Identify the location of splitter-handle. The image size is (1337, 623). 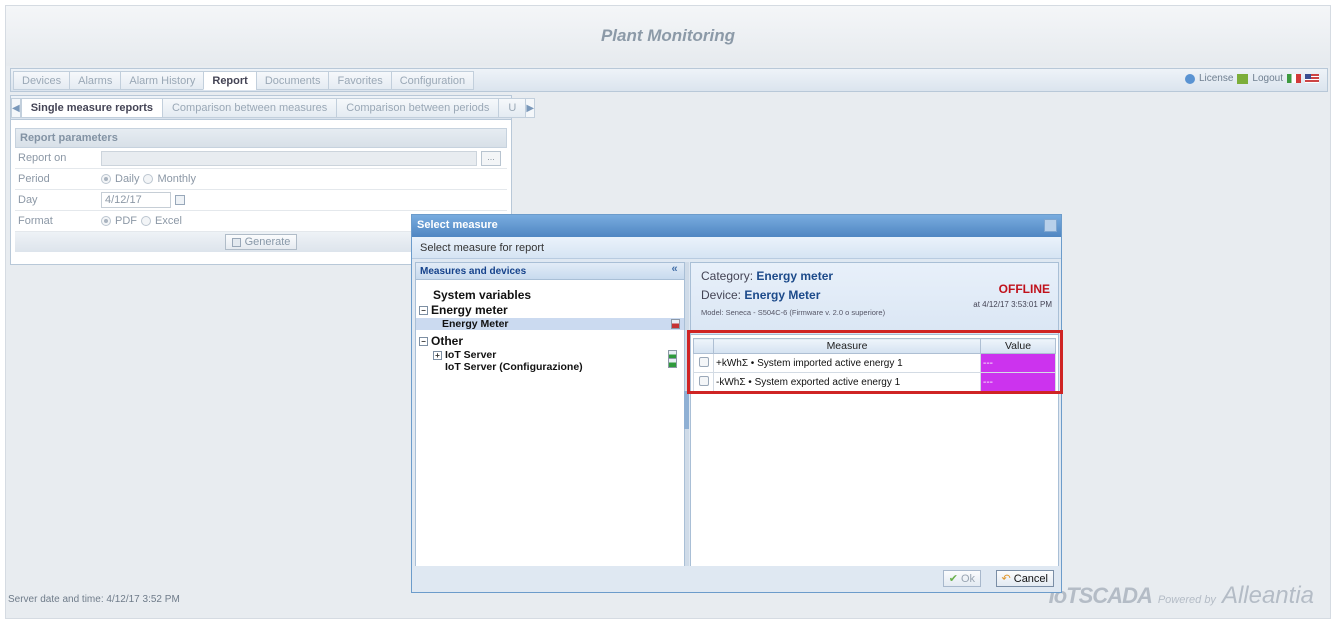
(686, 410).